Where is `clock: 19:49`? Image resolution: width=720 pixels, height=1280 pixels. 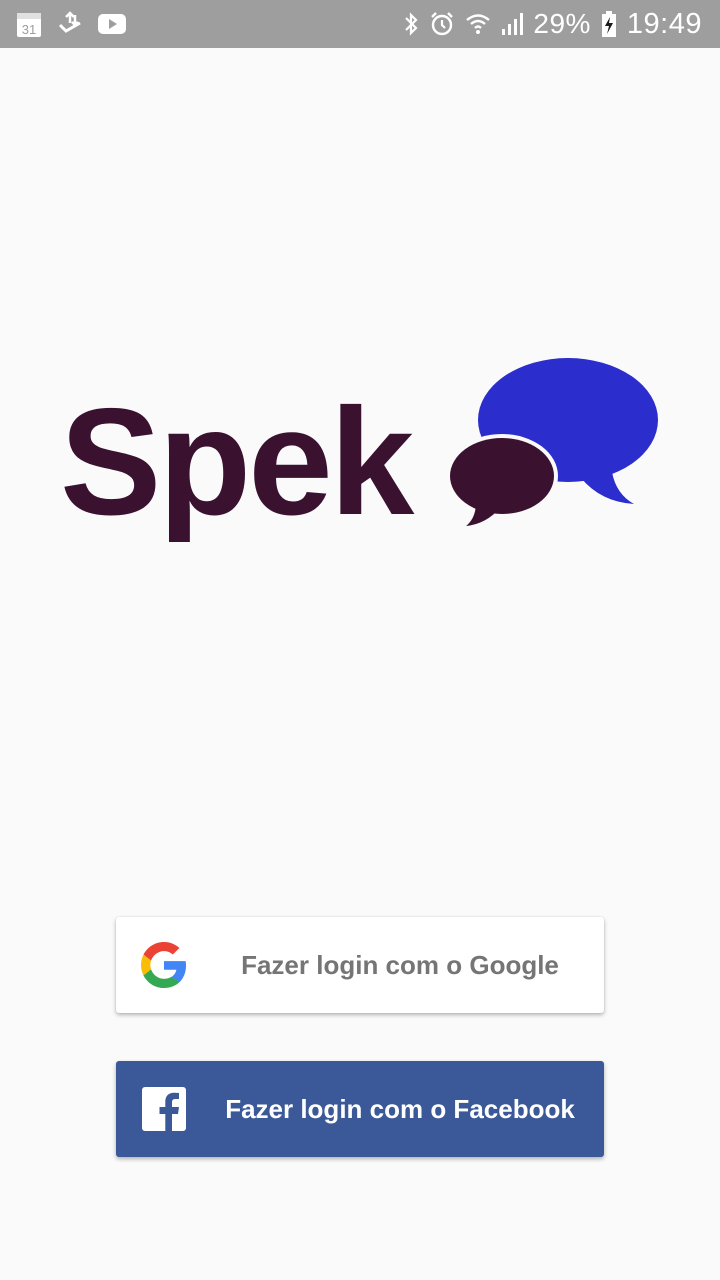 clock: 19:49 is located at coordinates (664, 23).